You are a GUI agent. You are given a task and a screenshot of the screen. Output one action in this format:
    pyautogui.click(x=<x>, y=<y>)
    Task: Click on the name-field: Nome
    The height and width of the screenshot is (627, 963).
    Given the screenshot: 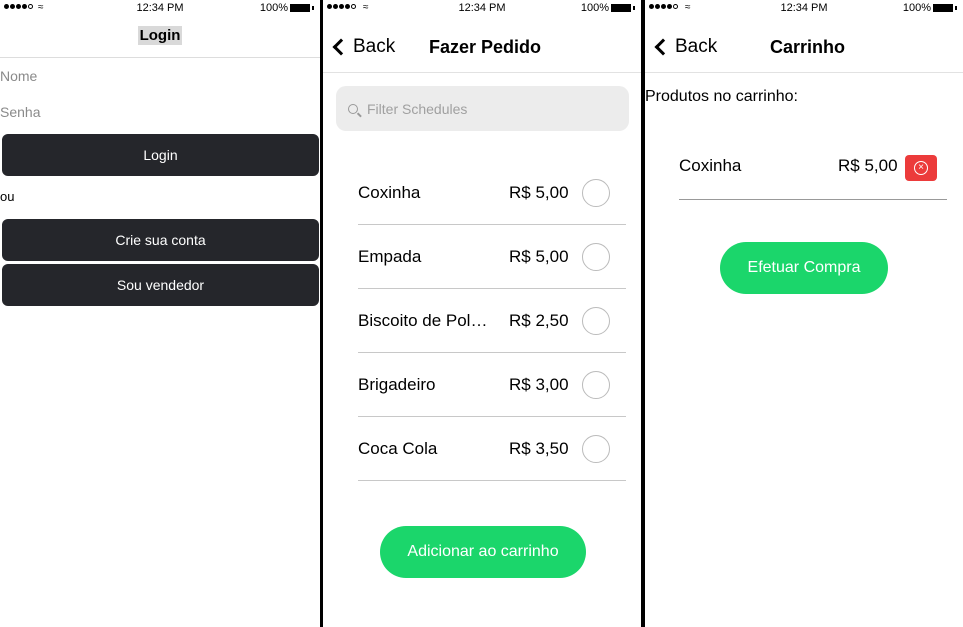 What is the action you would take?
    pyautogui.click(x=18, y=76)
    